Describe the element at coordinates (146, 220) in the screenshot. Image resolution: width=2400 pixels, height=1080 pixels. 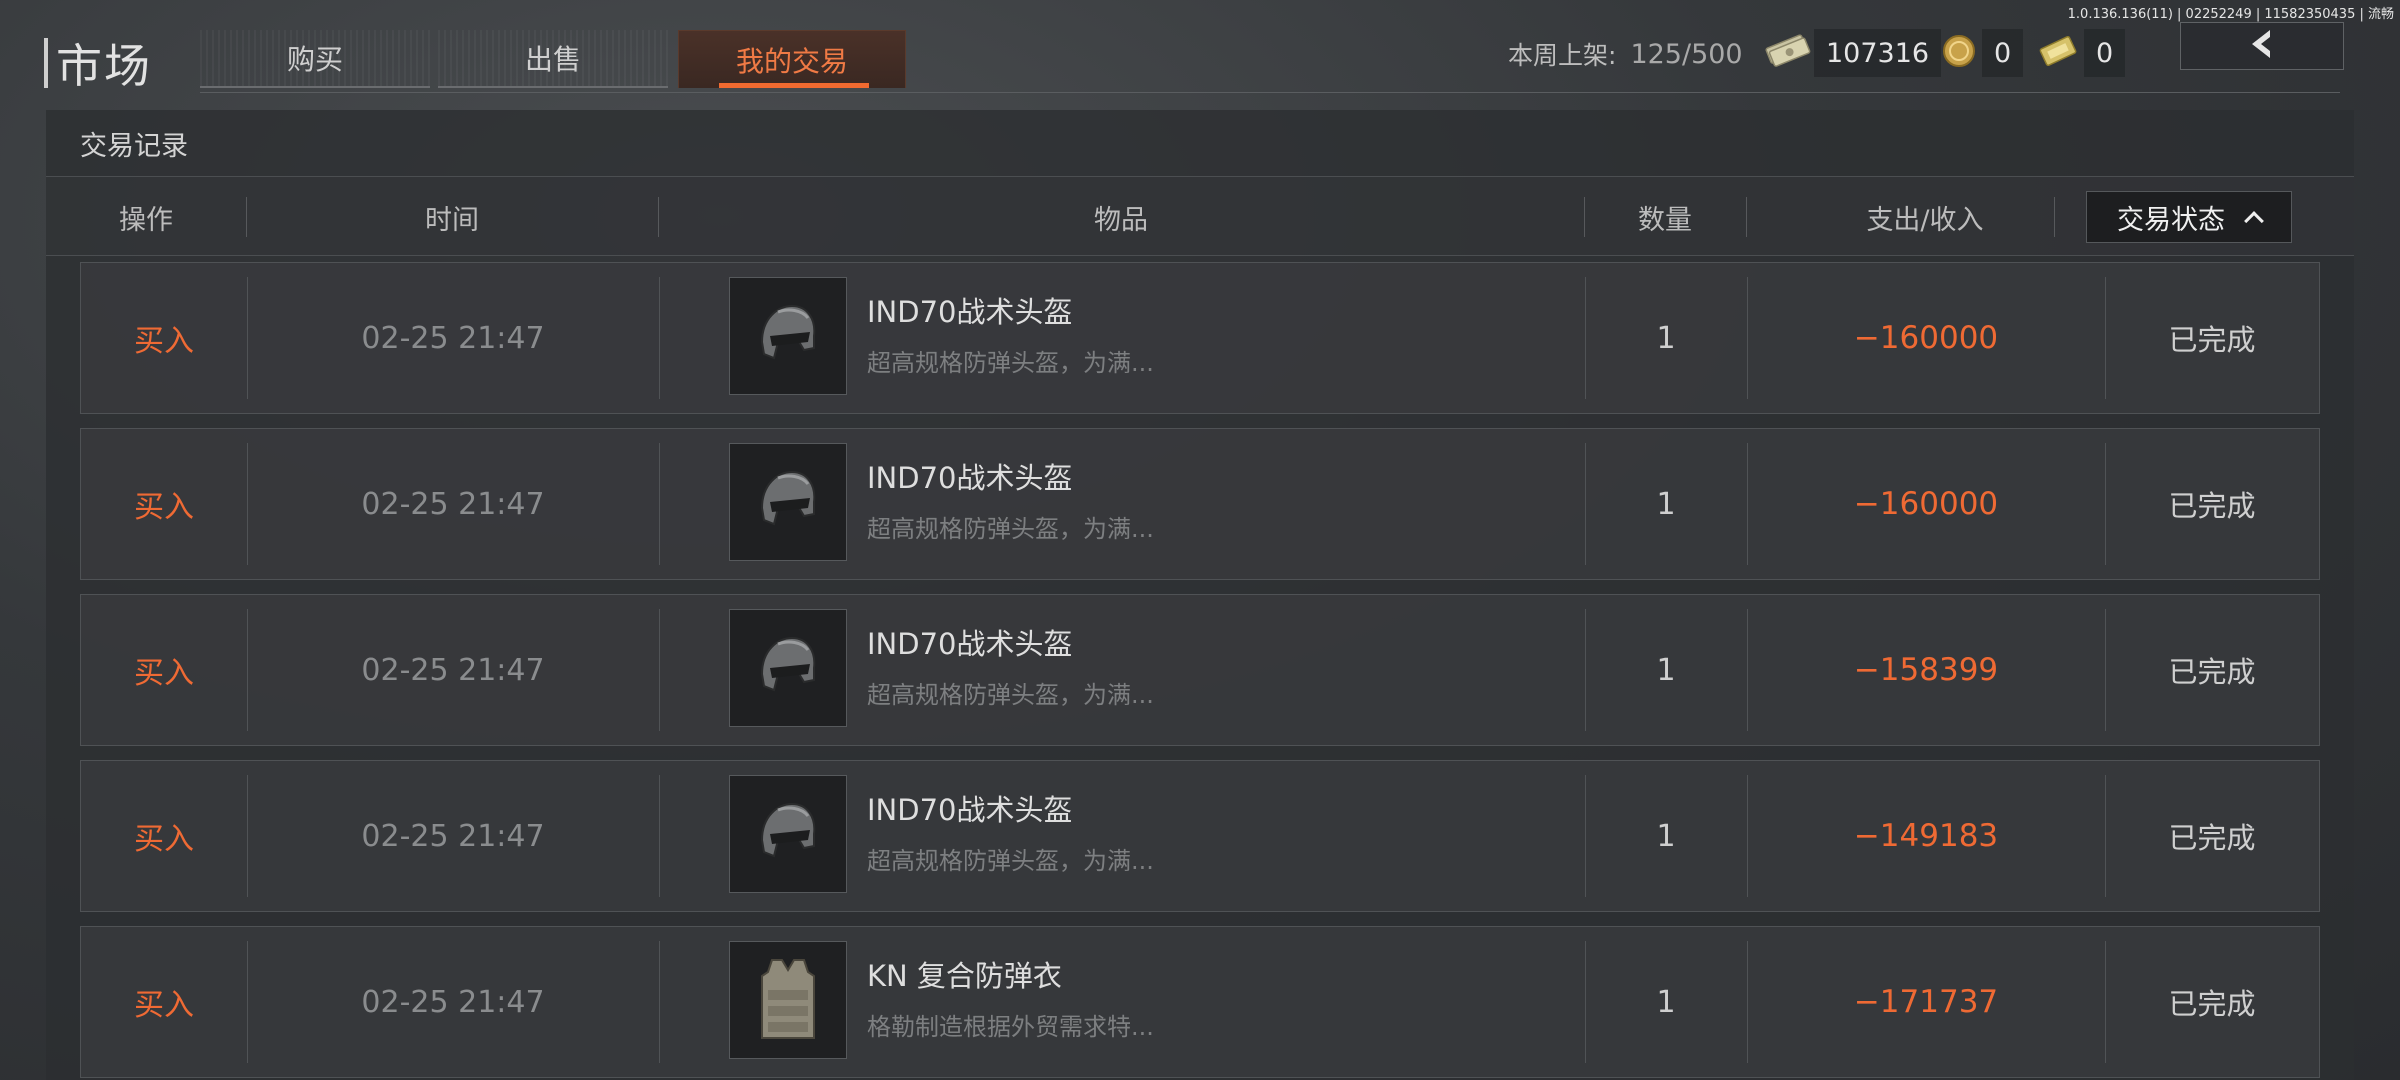
I see `column-operation: 操作` at that location.